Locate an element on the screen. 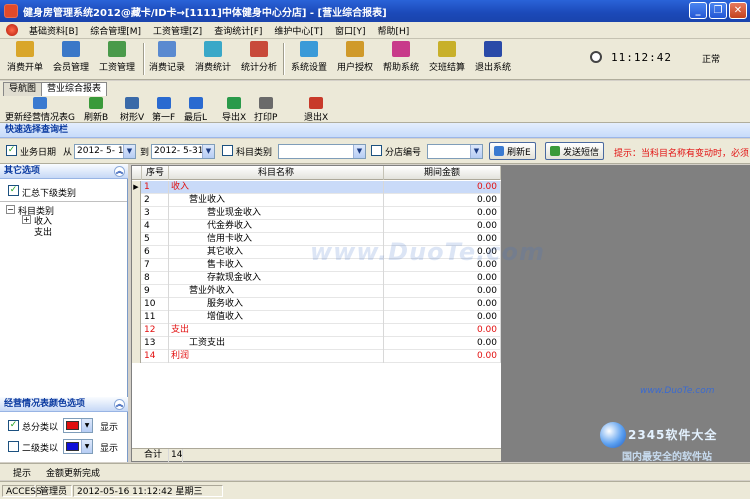 The width and height of the screenshot is (750, 499). table-row: 9 营业外收入 0.00 is located at coordinates (316, 291).